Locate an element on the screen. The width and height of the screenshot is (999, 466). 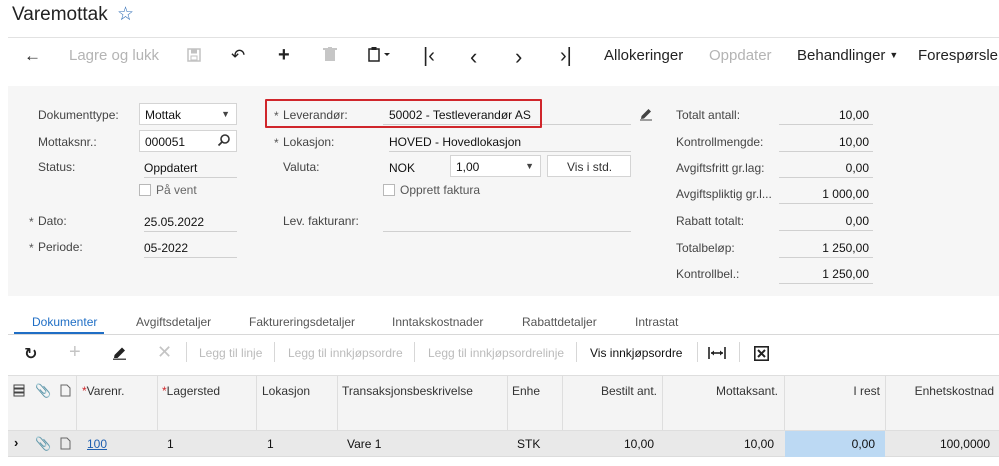
tab-discount-details: Rabattdetaljer is located at coordinates (559, 322).